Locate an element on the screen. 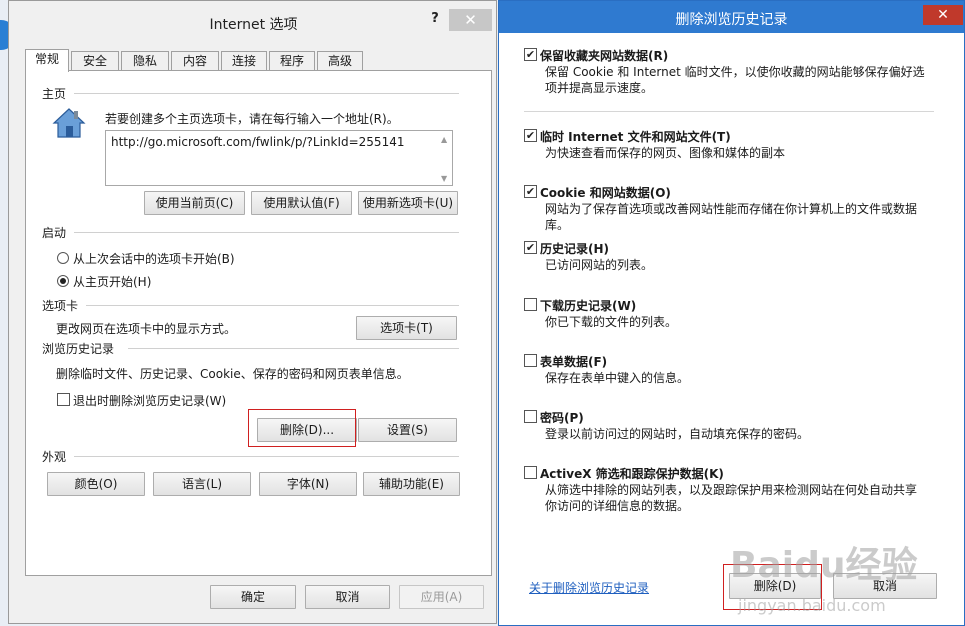 The height and width of the screenshot is (626, 965). appearance-section-label: 外观 is located at coordinates (54, 457).